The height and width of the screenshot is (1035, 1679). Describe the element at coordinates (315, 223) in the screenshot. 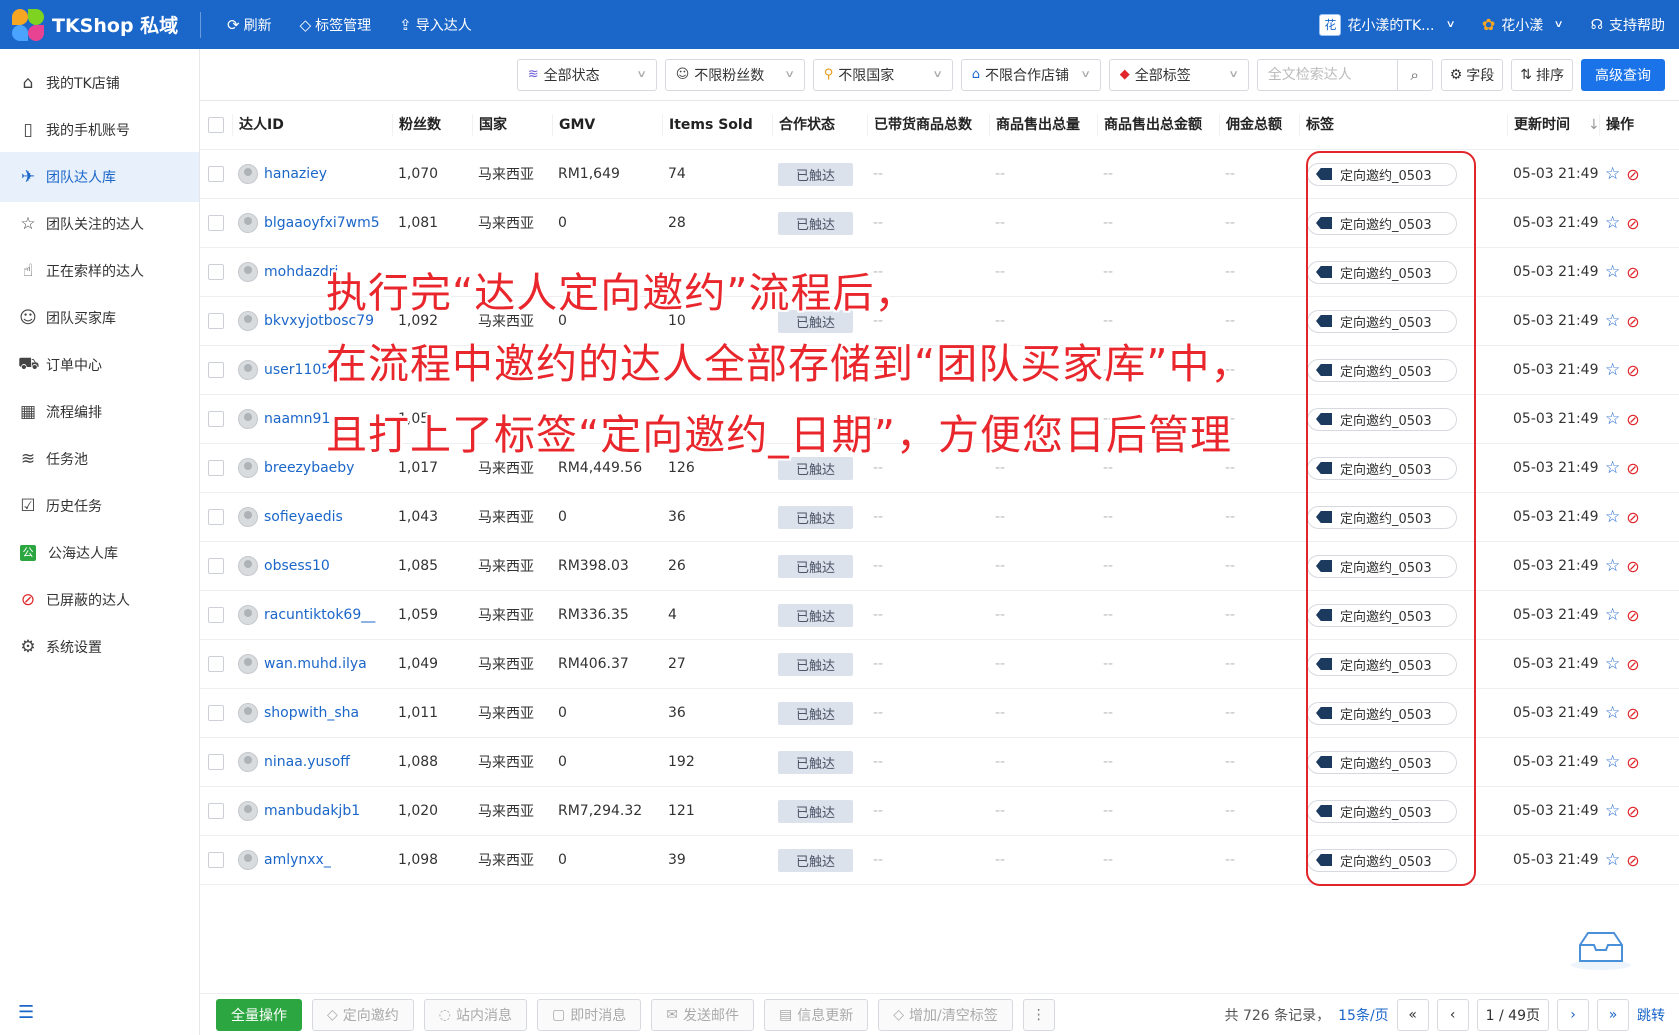

I see `creator-link: blgaaoyfxi7wm5` at that location.